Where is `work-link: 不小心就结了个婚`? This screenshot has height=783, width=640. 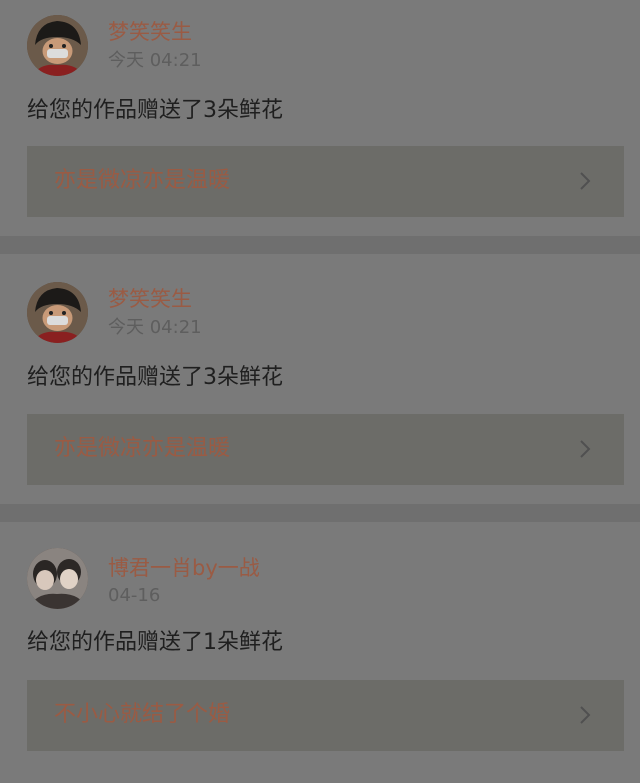 work-link: 不小心就结了个婚 is located at coordinates (325, 715).